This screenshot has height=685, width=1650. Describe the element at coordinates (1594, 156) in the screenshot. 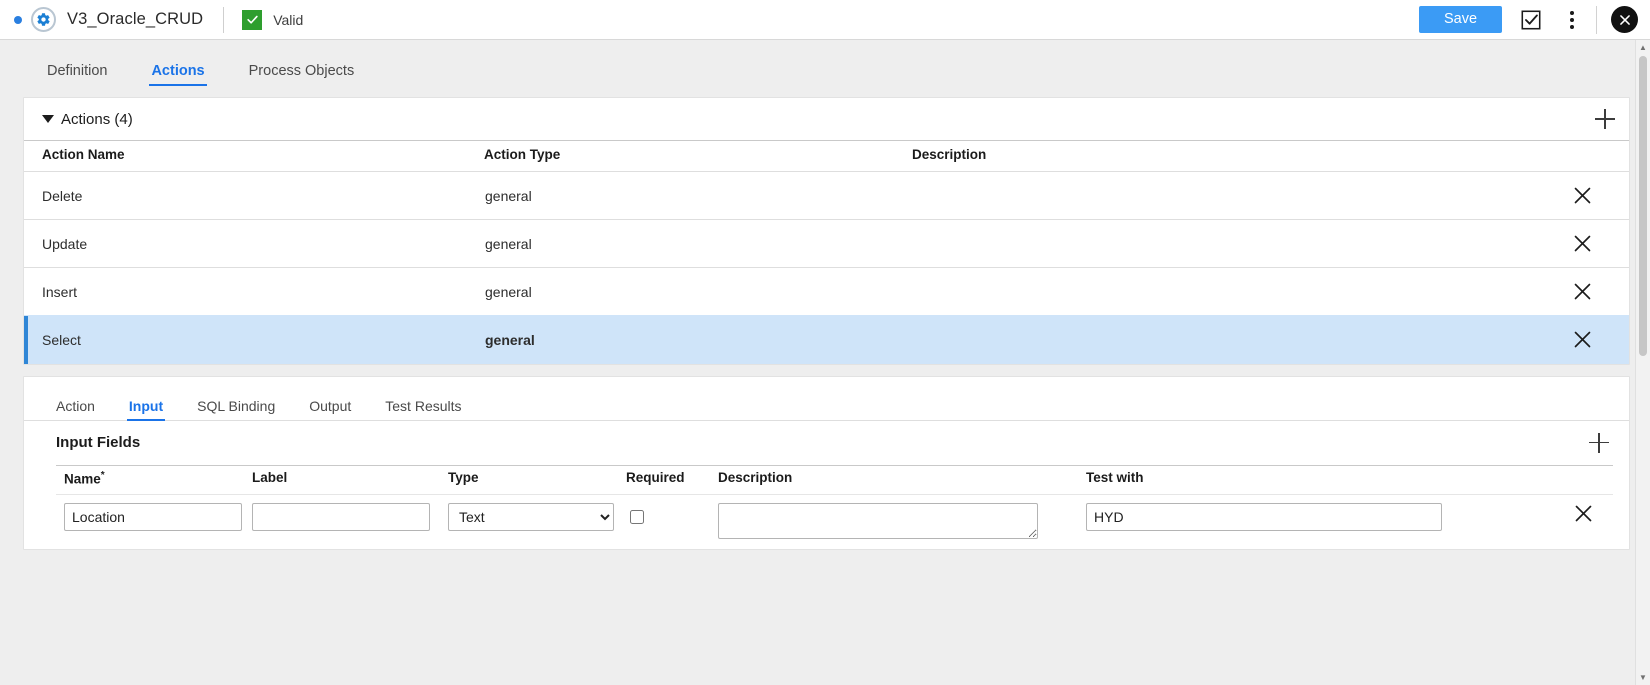

I see `column-header-actions` at that location.